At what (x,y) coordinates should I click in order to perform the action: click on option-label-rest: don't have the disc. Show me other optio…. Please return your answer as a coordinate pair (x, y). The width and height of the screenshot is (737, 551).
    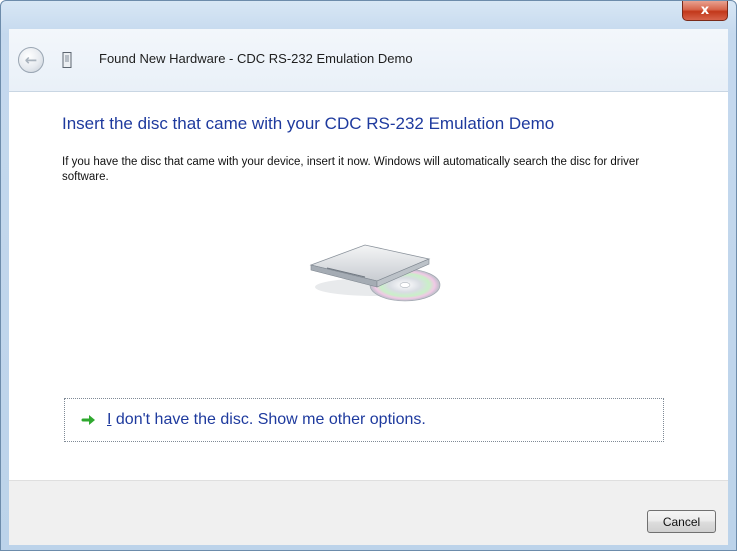
    Looking at the image, I should click on (268, 419).